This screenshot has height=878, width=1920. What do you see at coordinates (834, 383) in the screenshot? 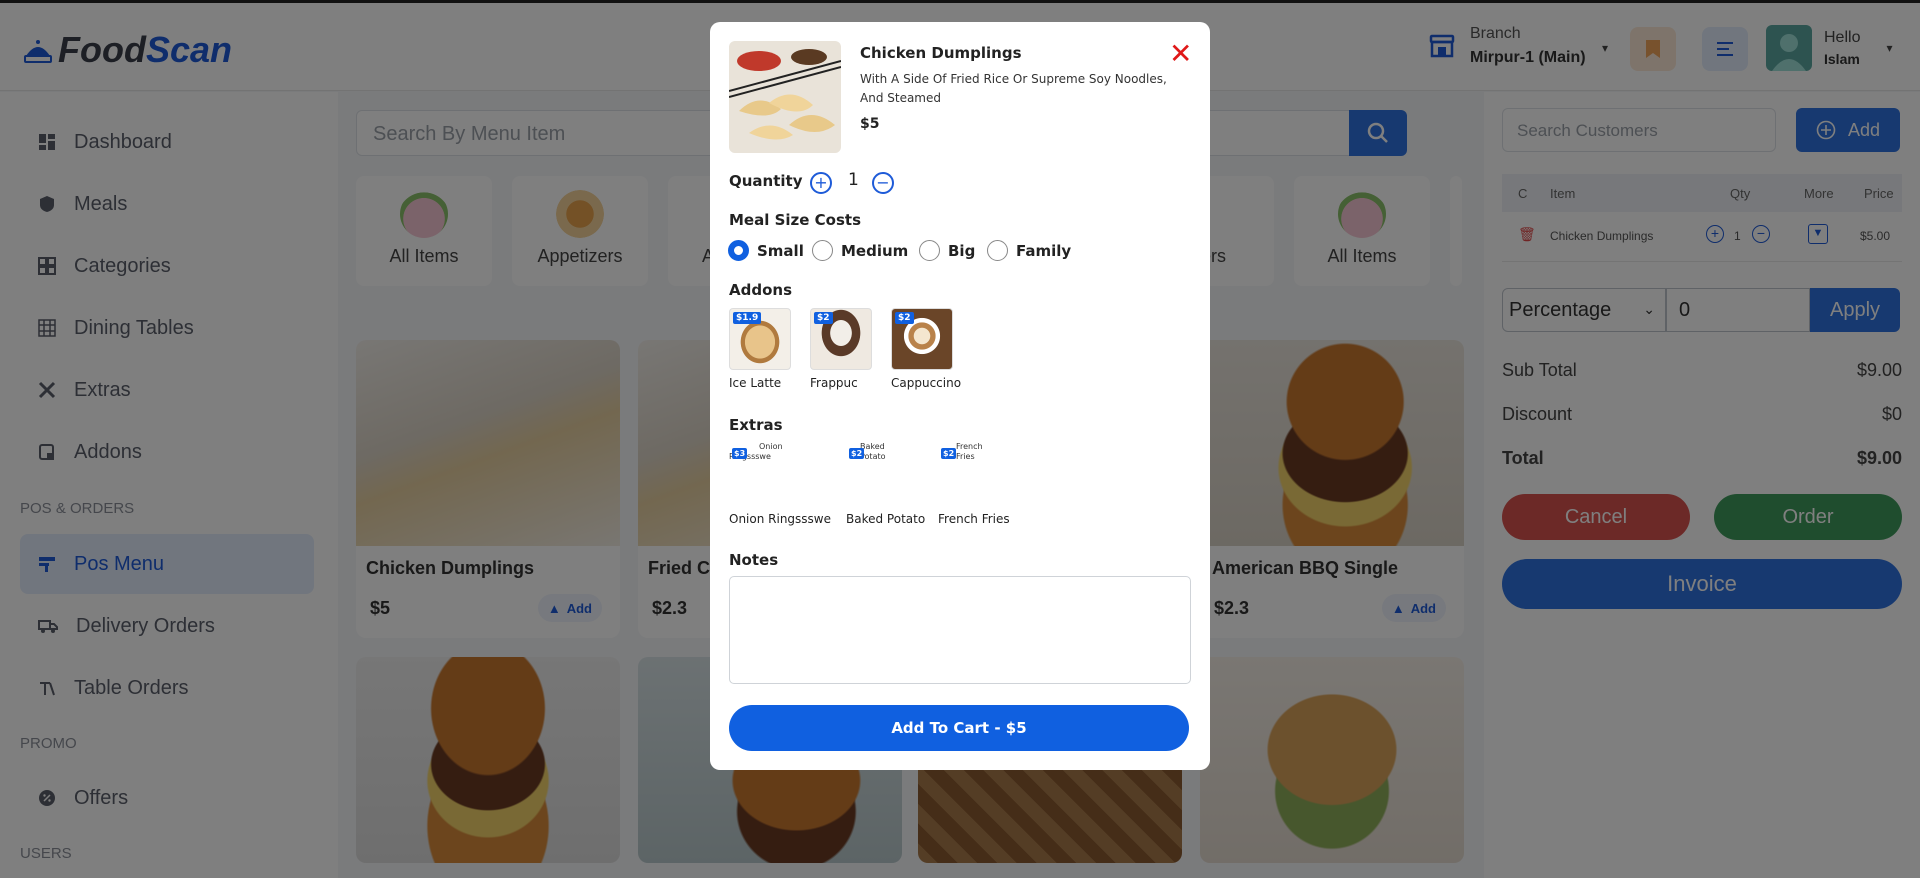
I see `addon-name: Frappuc` at bounding box center [834, 383].